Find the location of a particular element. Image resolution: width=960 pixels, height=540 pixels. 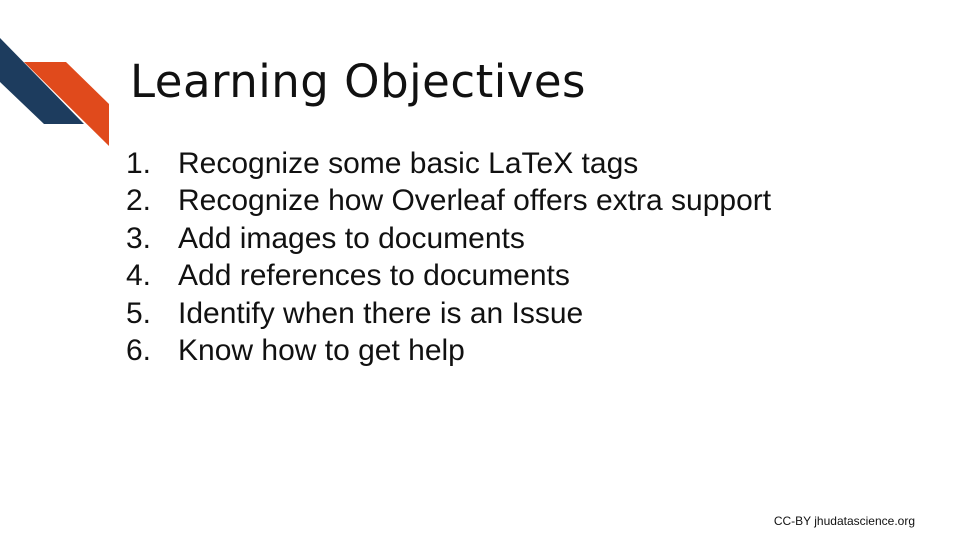

list-item: 4. Add references to documents is located at coordinates (448, 275).